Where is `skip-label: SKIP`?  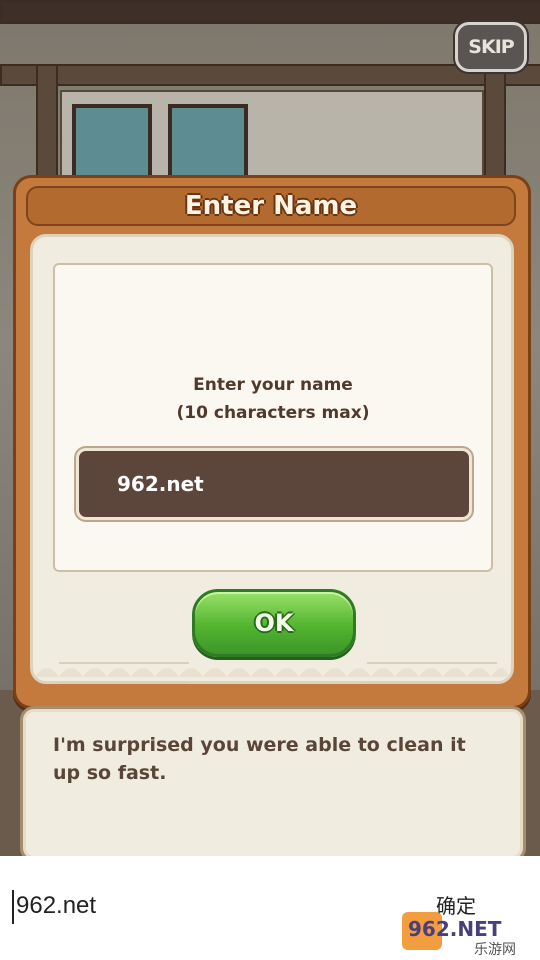 skip-label: SKIP is located at coordinates (491, 47).